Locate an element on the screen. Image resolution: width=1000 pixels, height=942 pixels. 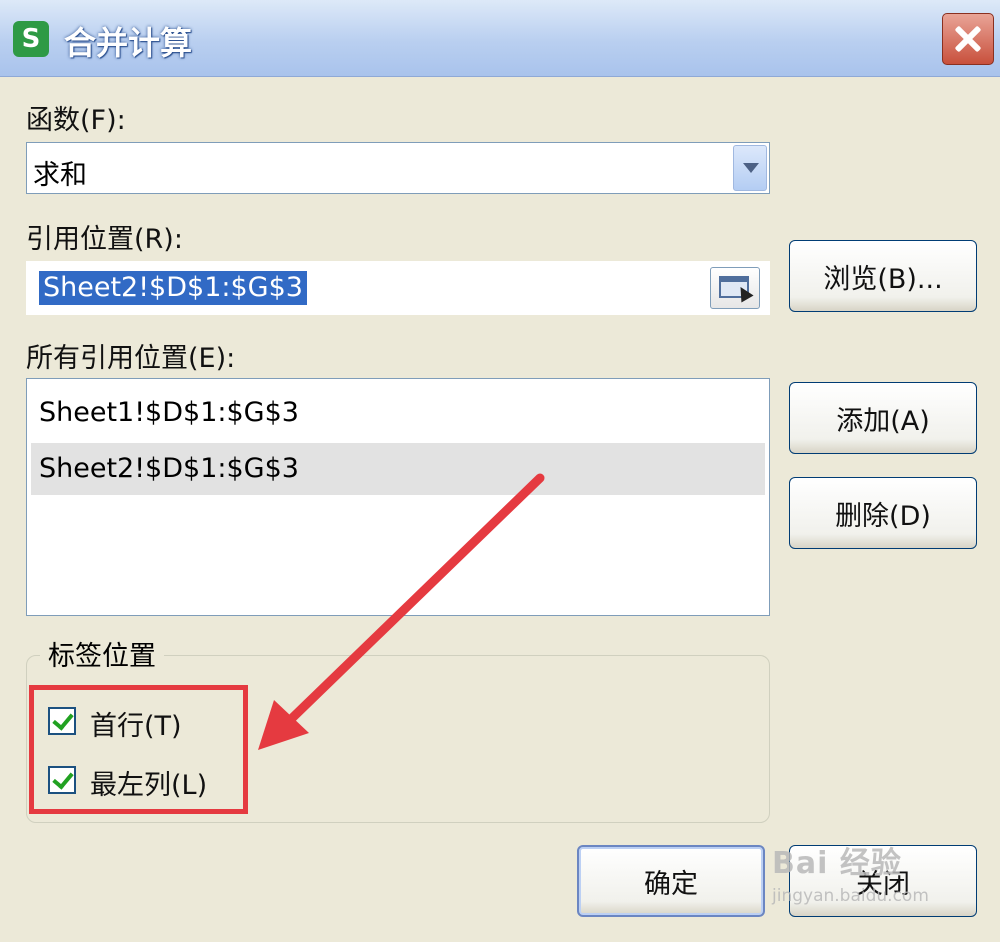
watermark-url: jingyan.baidu.com is located at coordinates (850, 896).